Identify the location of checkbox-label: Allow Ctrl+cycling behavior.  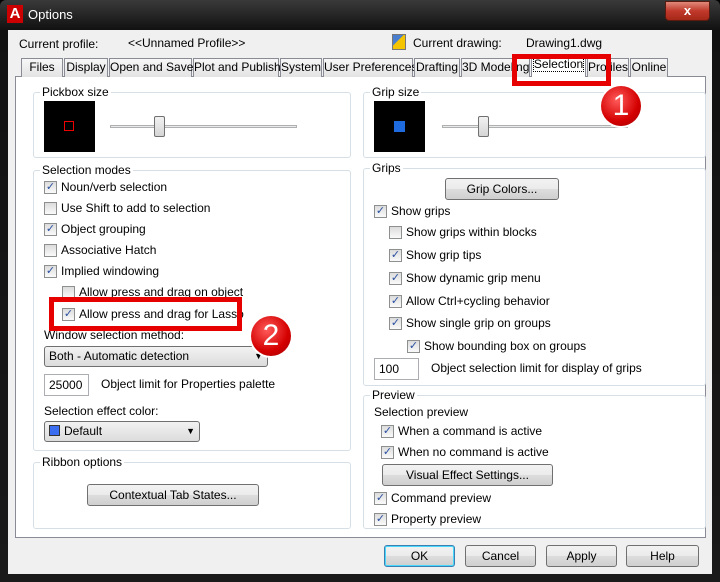
(478, 301).